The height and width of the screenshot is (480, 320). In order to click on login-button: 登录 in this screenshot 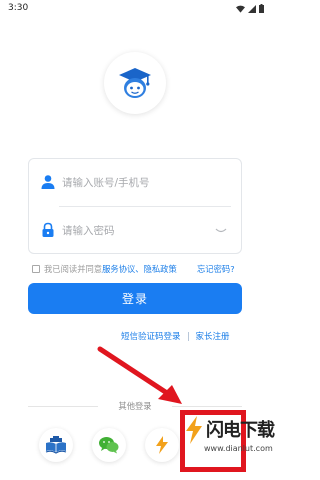, I will do `click(135, 298)`.